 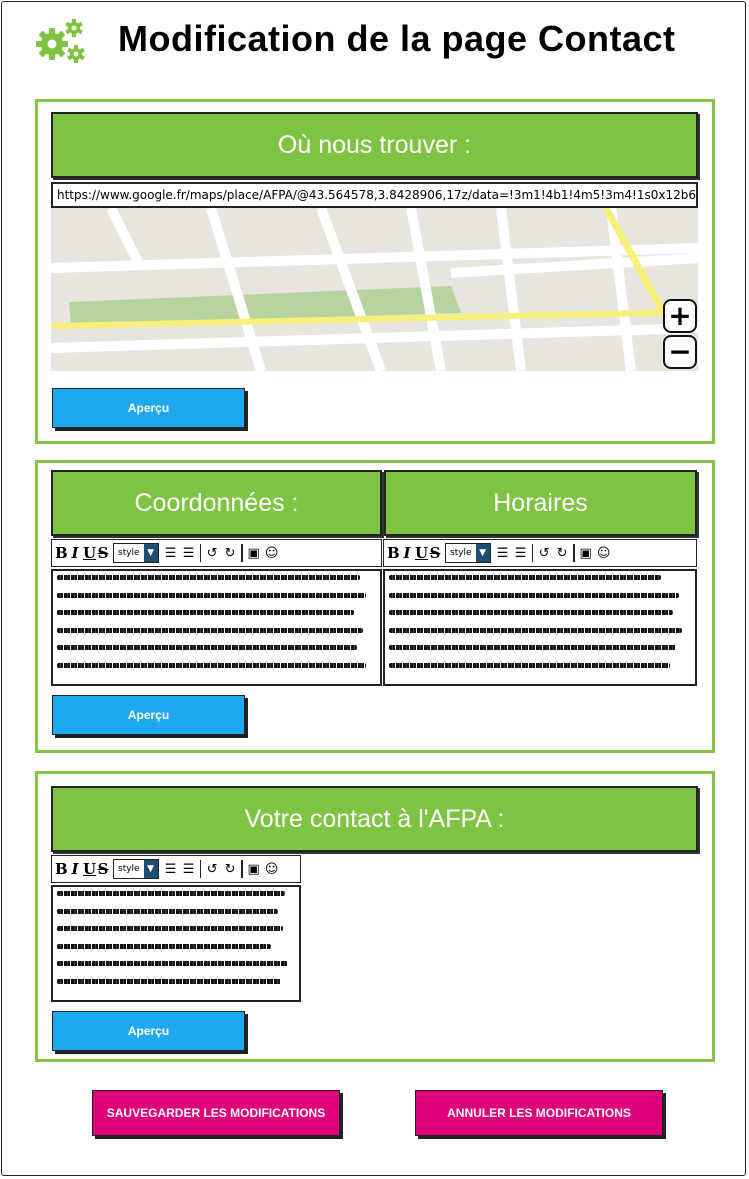 I want to click on map-graphic, so click(x=374, y=289).